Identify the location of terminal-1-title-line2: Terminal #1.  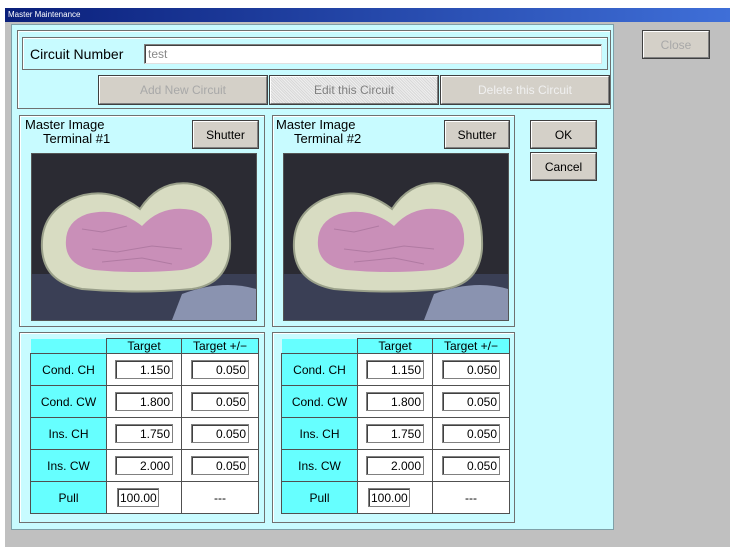
(77, 138).